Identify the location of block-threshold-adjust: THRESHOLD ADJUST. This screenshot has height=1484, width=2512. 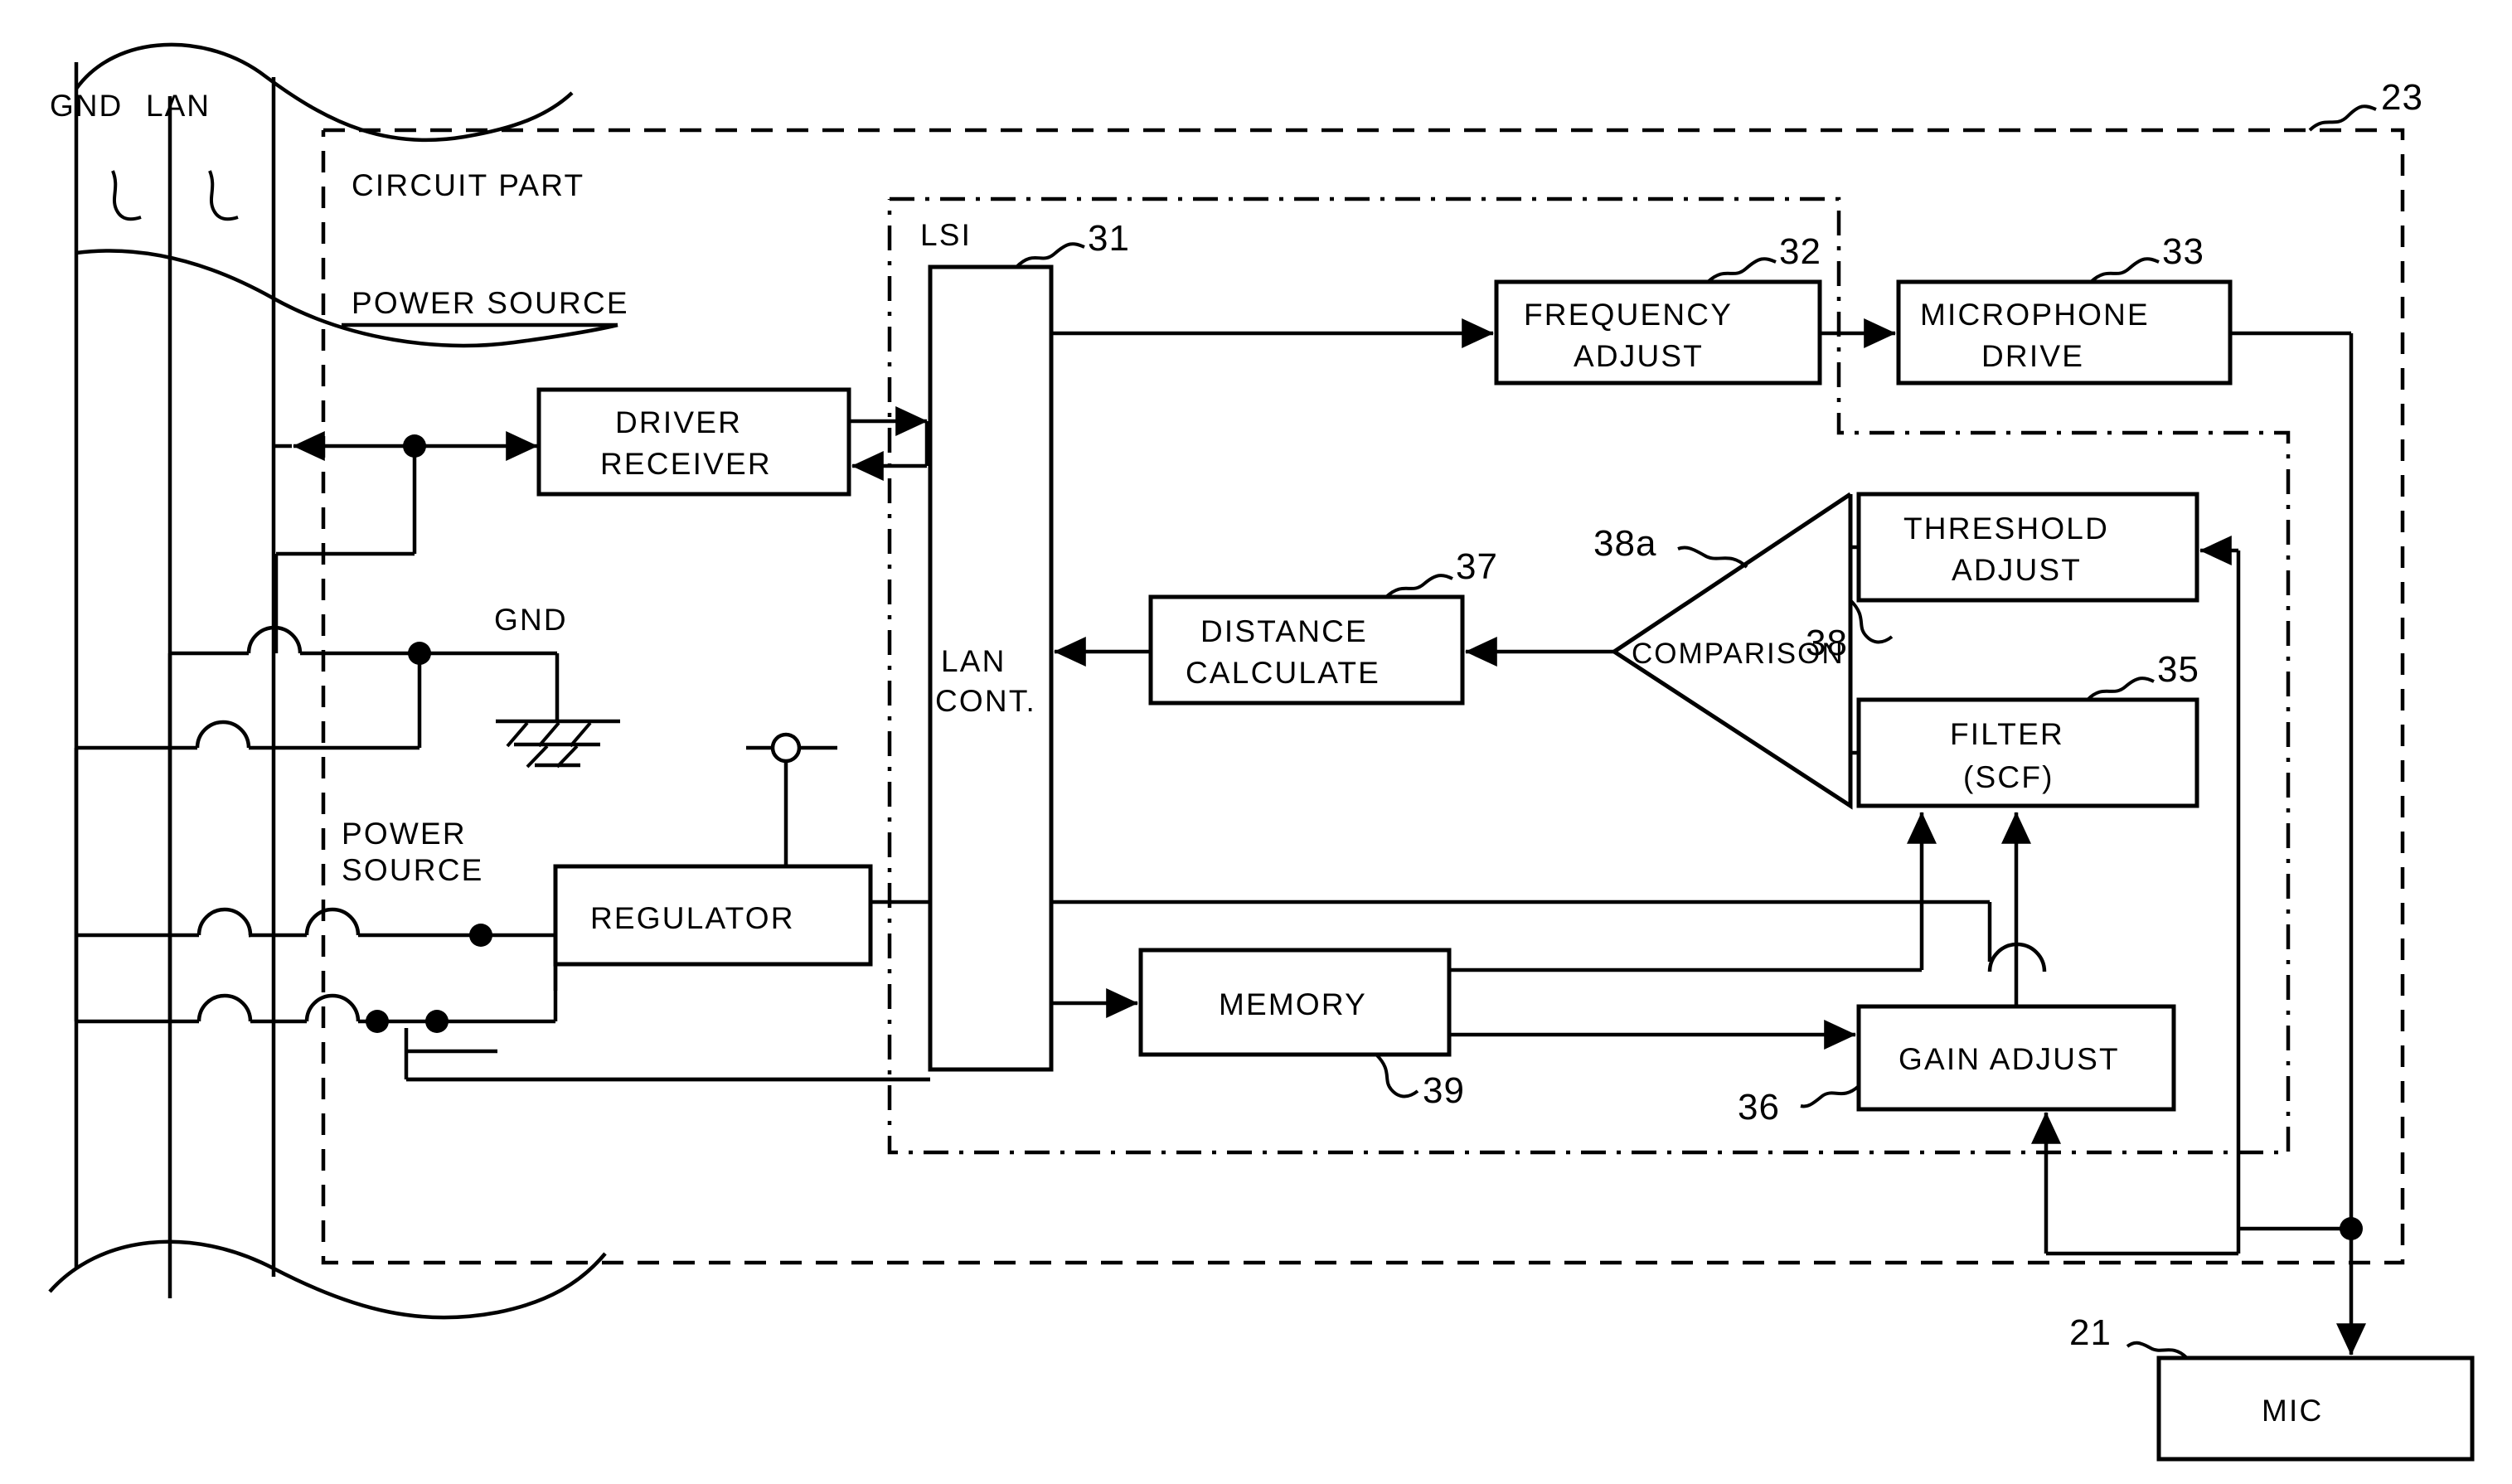
(2027, 547).